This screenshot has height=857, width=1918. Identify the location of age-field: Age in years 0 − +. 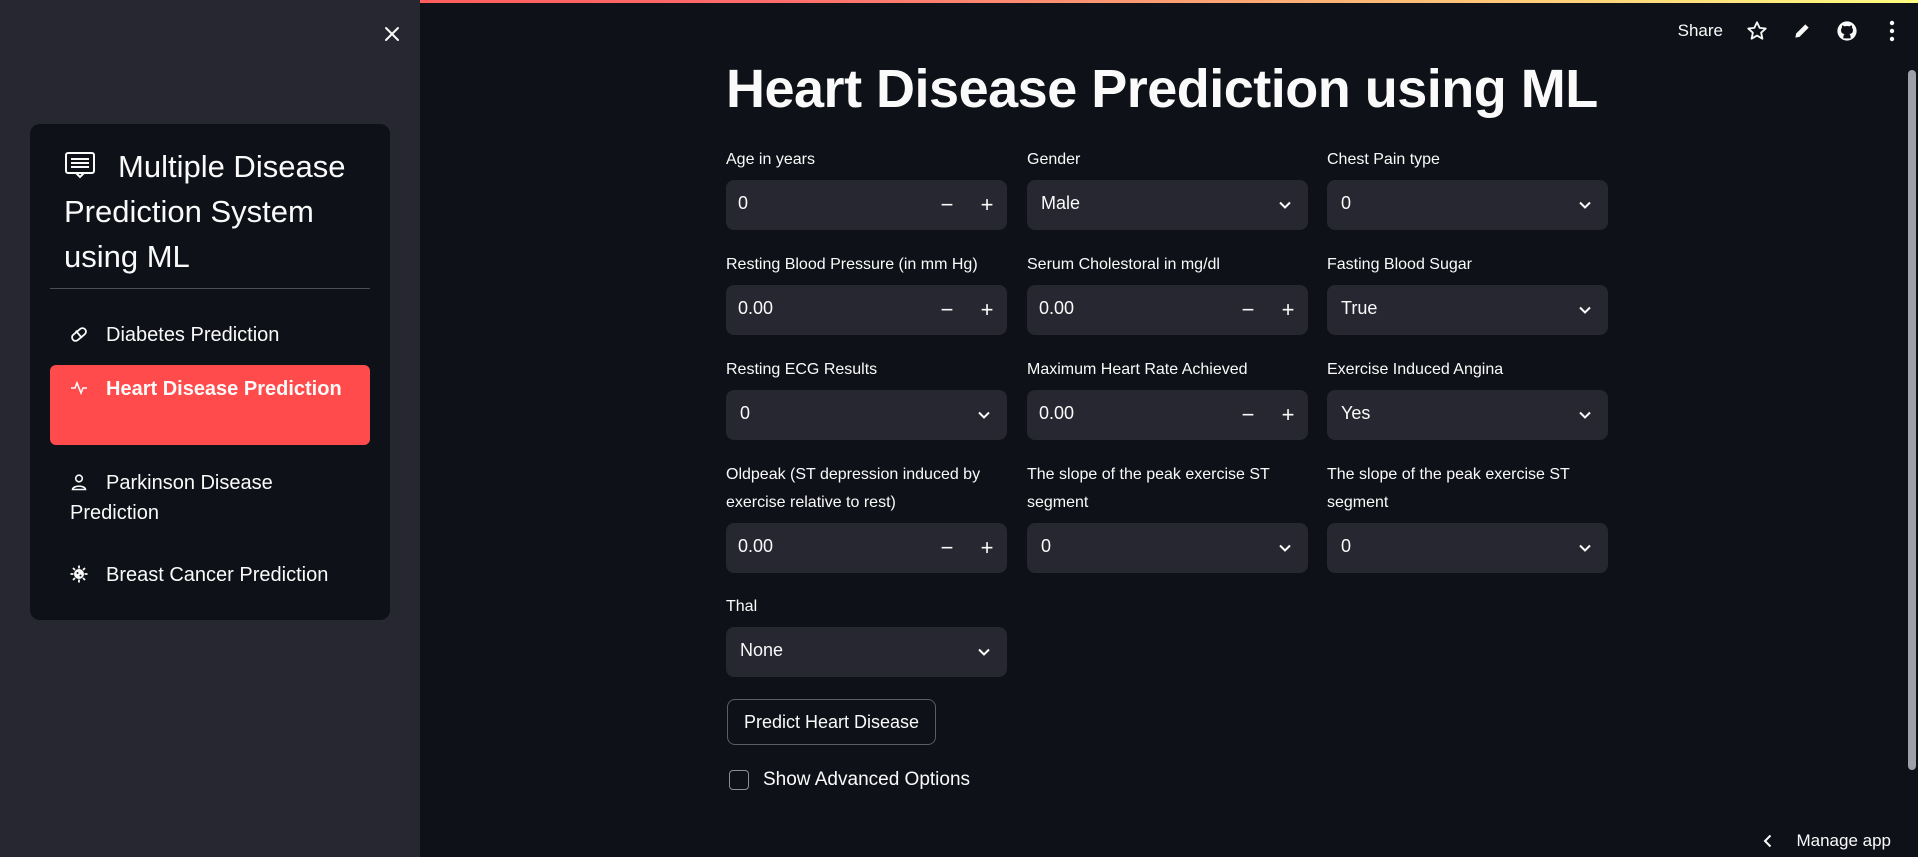
(866, 188).